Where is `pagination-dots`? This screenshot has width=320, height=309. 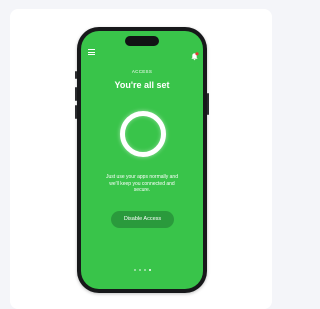
pagination-dots is located at coordinates (142, 270).